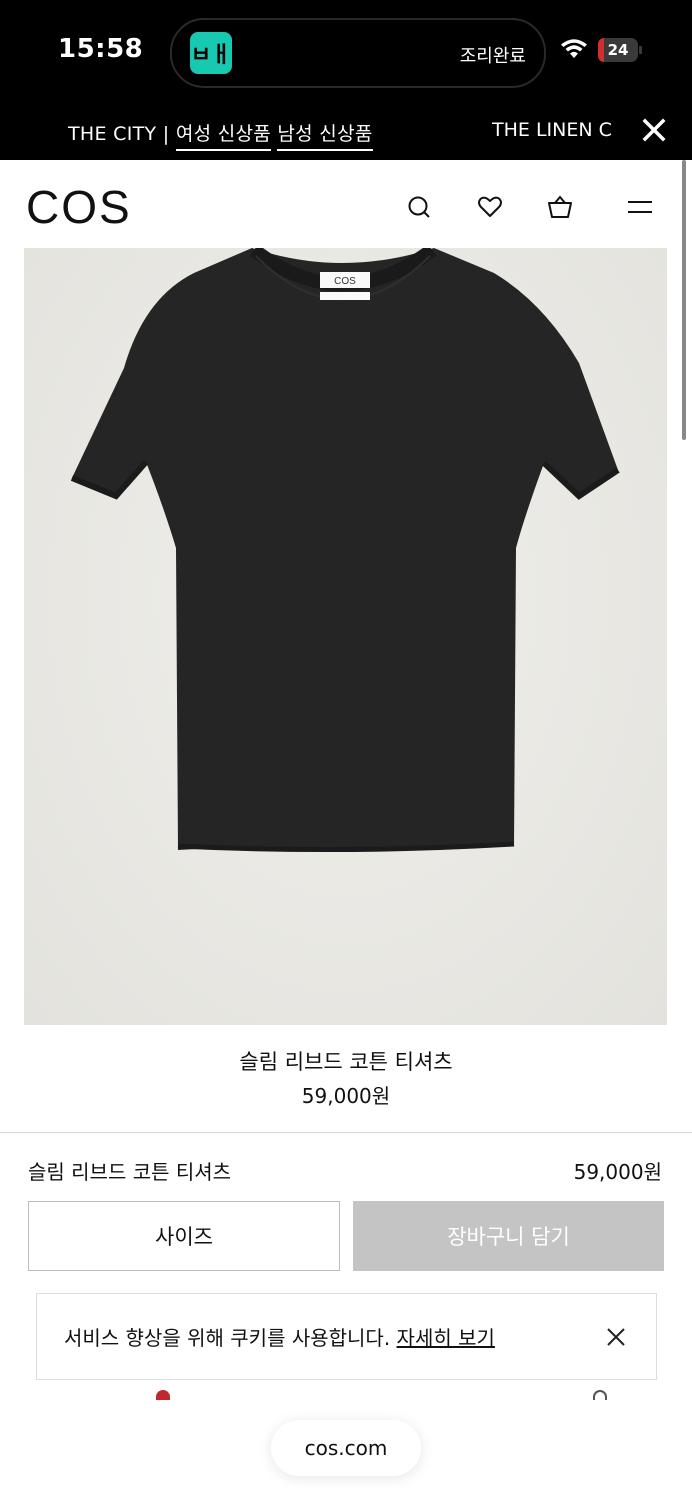 The image size is (692, 1500). What do you see at coordinates (600, 1395) in the screenshot?
I see `partial-icon` at bounding box center [600, 1395].